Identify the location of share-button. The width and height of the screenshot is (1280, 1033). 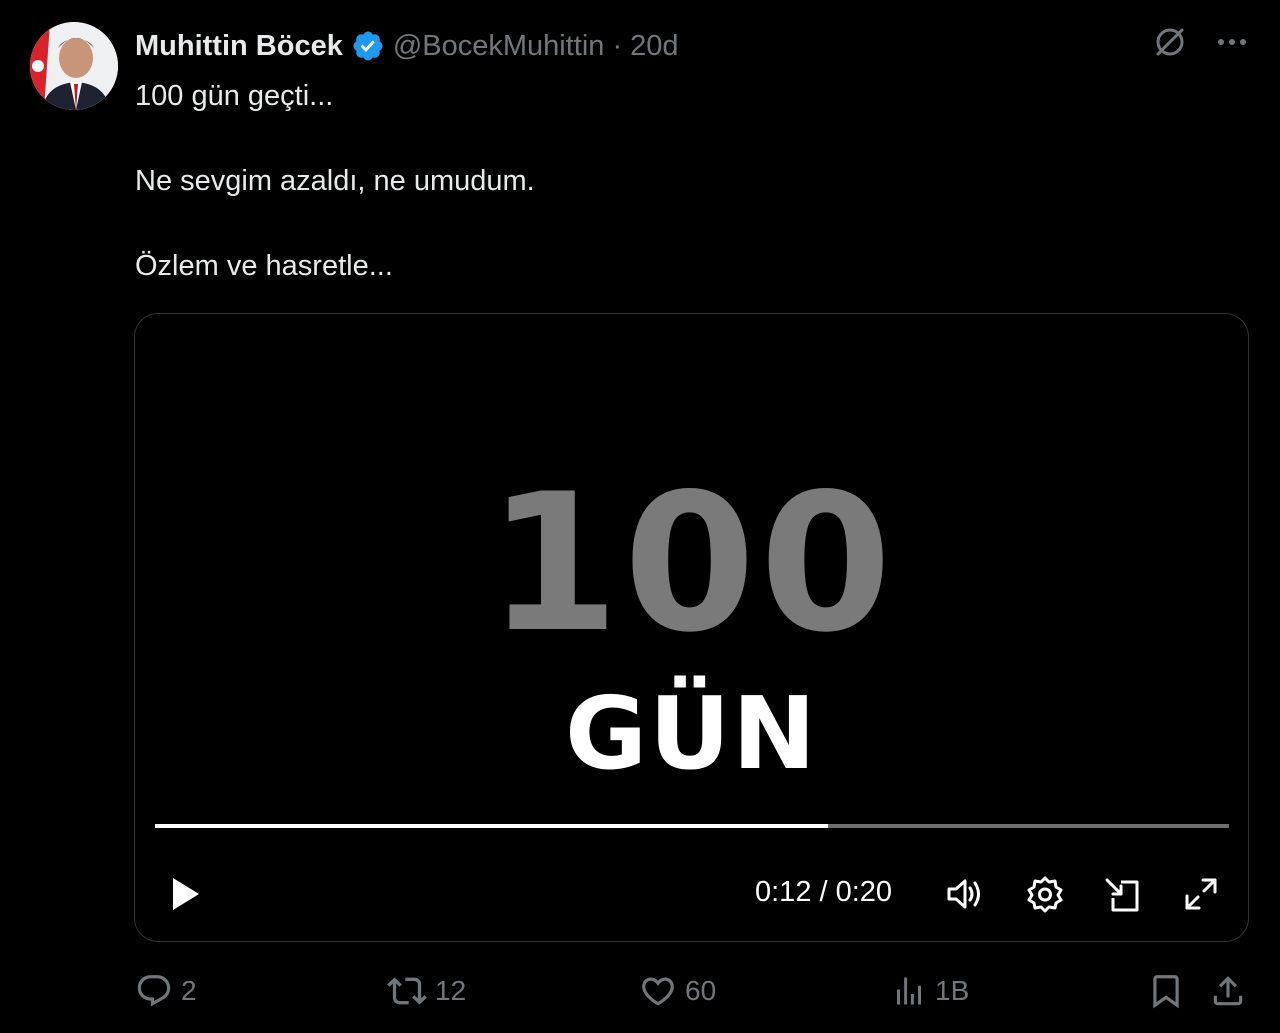
(1228, 991).